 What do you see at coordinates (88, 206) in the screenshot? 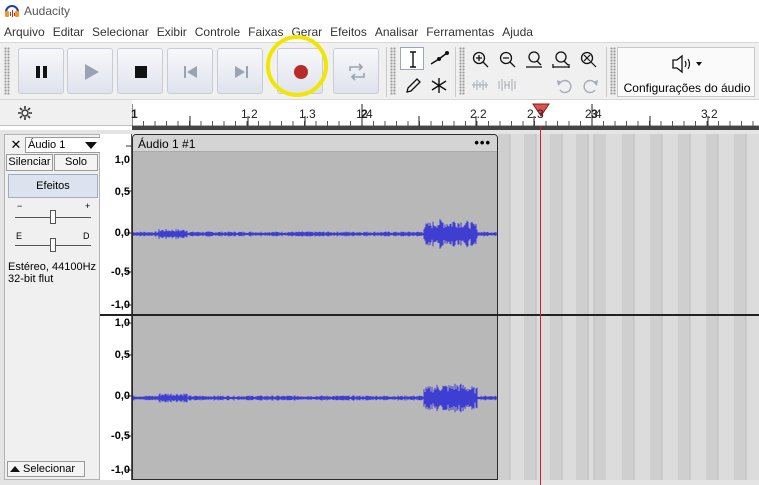
I see `gain-plus-label: +` at bounding box center [88, 206].